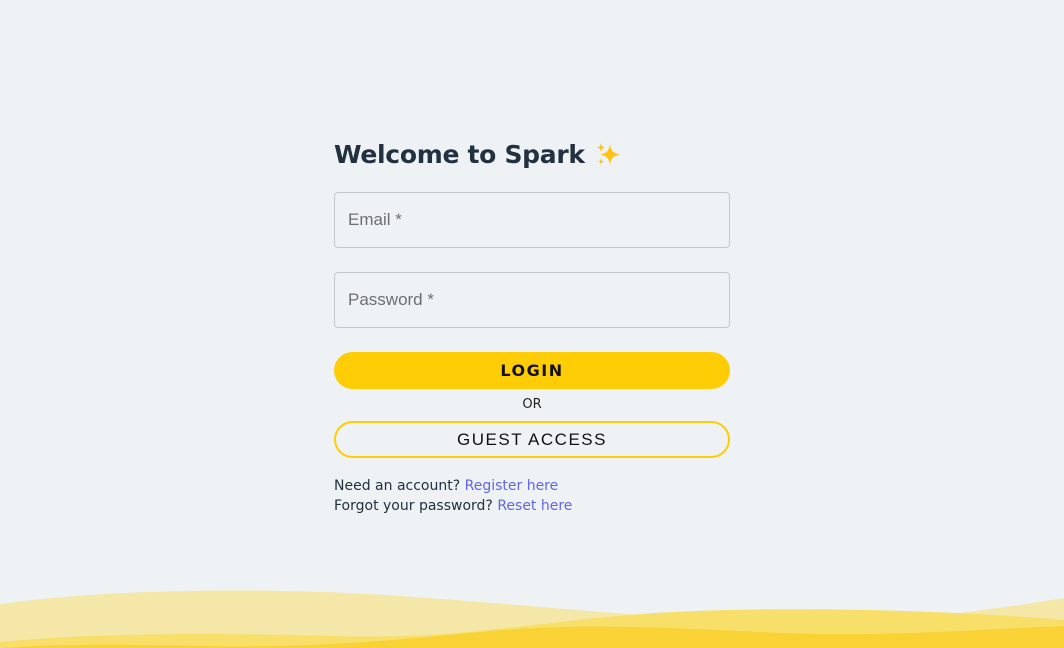 Image resolution: width=1064 pixels, height=648 pixels. Describe the element at coordinates (532, 619) in the screenshot. I see `decorative-waves` at that location.